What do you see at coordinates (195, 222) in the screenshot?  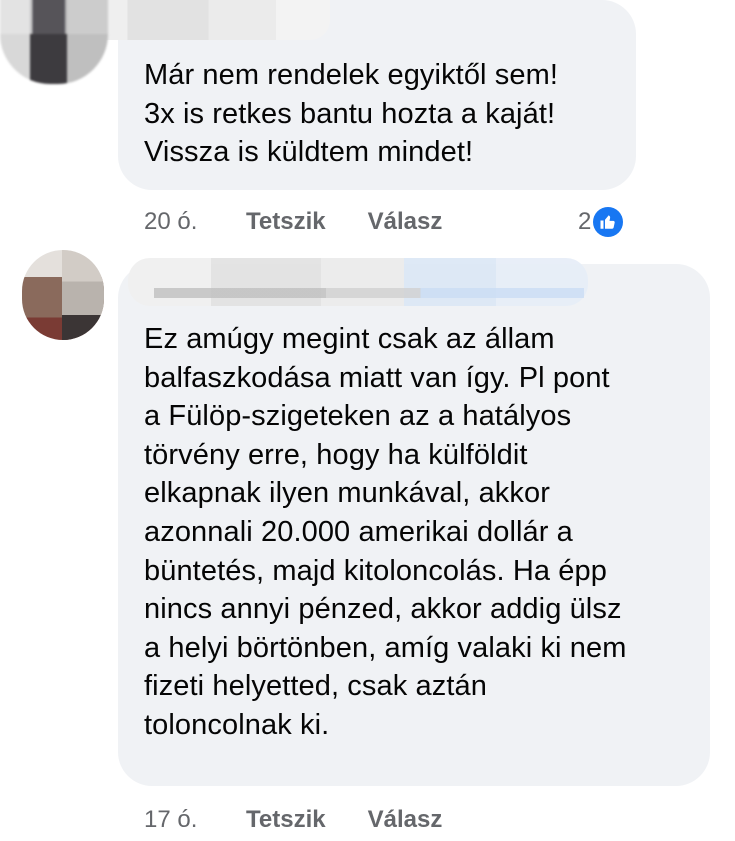 I see `comment-timestamp: 20 ó.` at bounding box center [195, 222].